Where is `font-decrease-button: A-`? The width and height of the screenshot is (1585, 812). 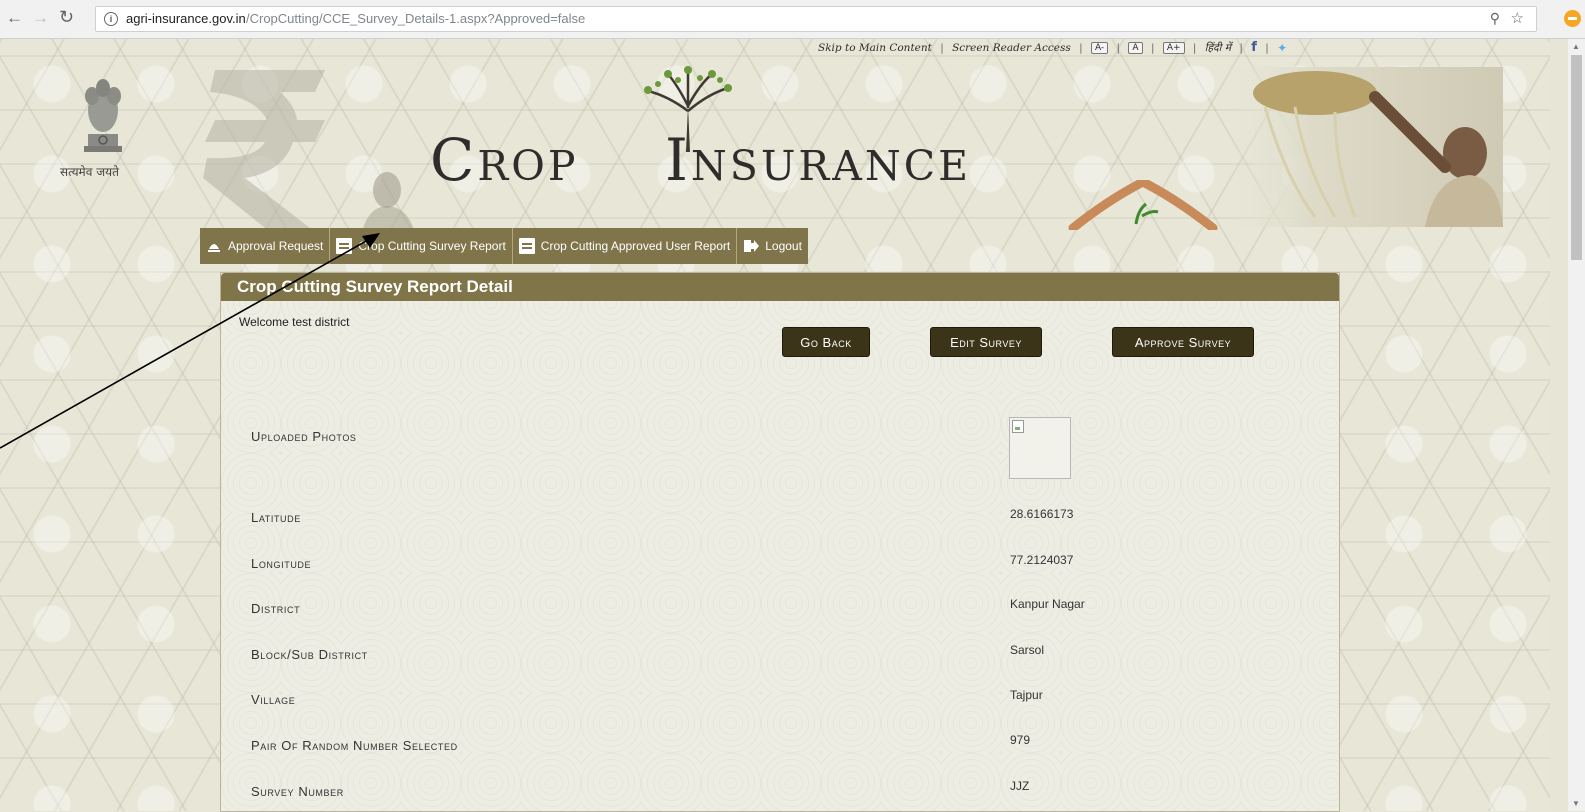 font-decrease-button: A- is located at coordinates (1099, 47).